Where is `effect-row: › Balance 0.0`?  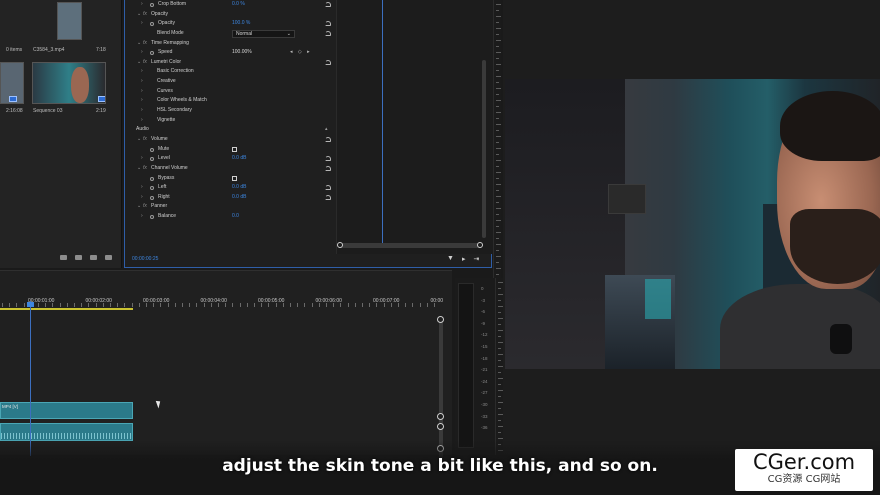
effect-row: › Balance 0.0 is located at coordinates (230, 217).